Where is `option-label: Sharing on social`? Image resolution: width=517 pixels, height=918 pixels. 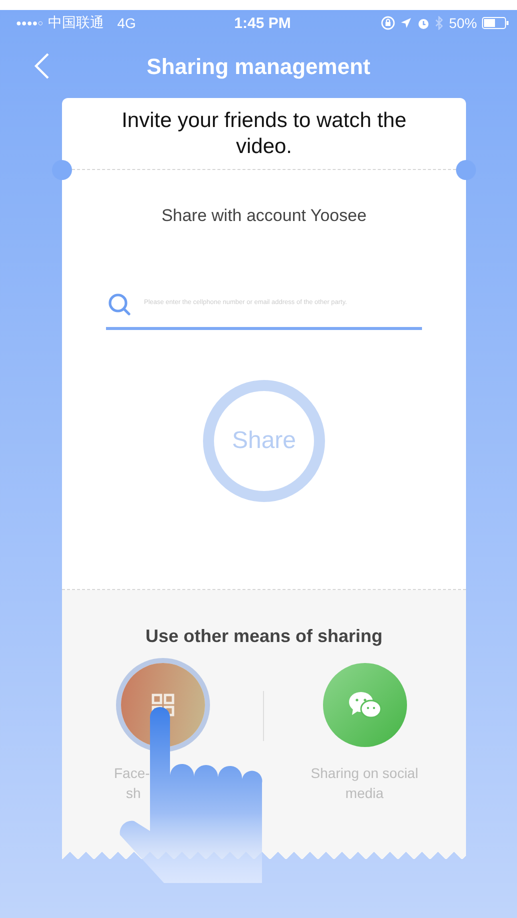
option-label: Sharing on social is located at coordinates (364, 773).